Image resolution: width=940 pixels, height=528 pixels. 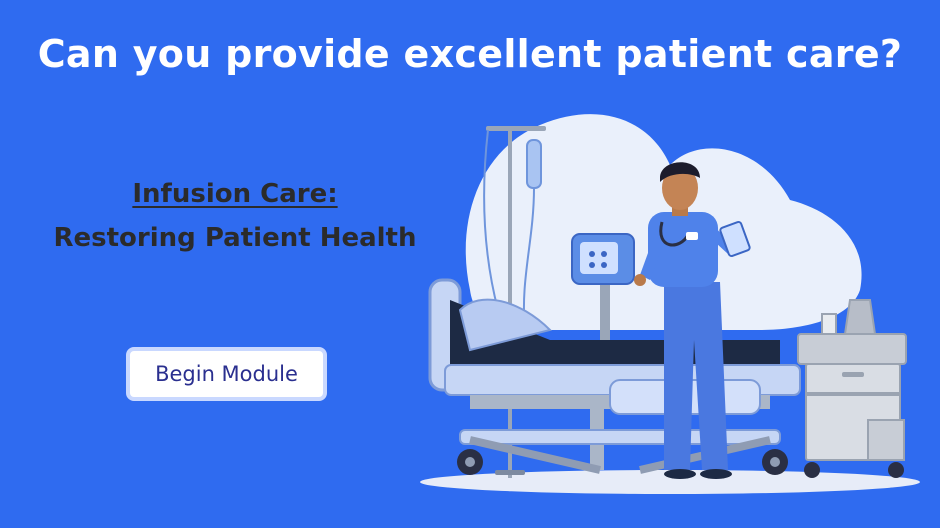 What do you see at coordinates (226, 374) in the screenshot?
I see `begin-module-button: Begin Module` at bounding box center [226, 374].